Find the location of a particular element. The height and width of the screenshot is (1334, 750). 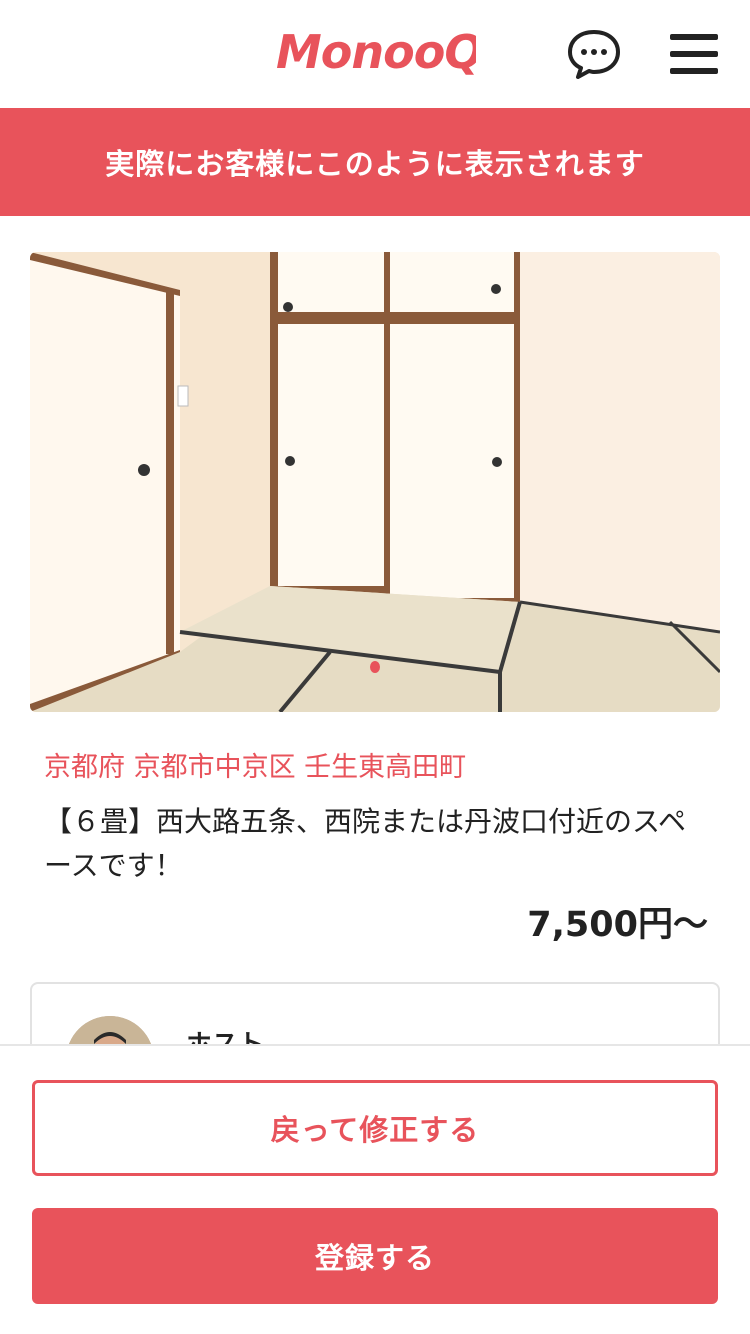

hamburger-menu-icon is located at coordinates (694, 54).